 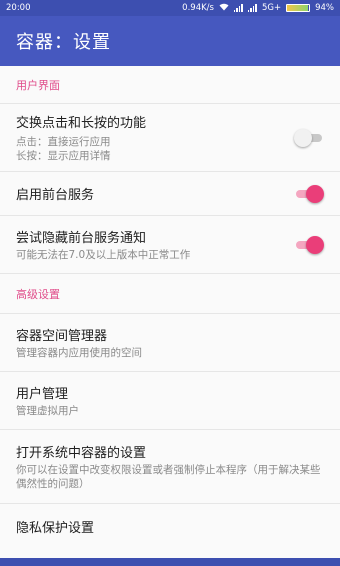 I want to click on status-time: 20:00, so click(x=18, y=8).